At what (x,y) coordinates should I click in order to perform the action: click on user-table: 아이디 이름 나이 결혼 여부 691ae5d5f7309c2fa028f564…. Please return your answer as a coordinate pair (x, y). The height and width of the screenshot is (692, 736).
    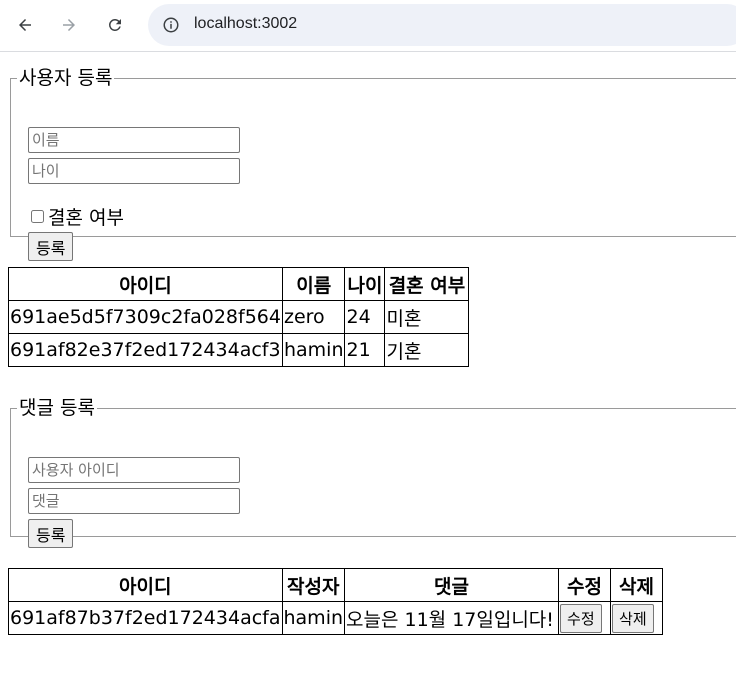
    Looking at the image, I should click on (239, 317).